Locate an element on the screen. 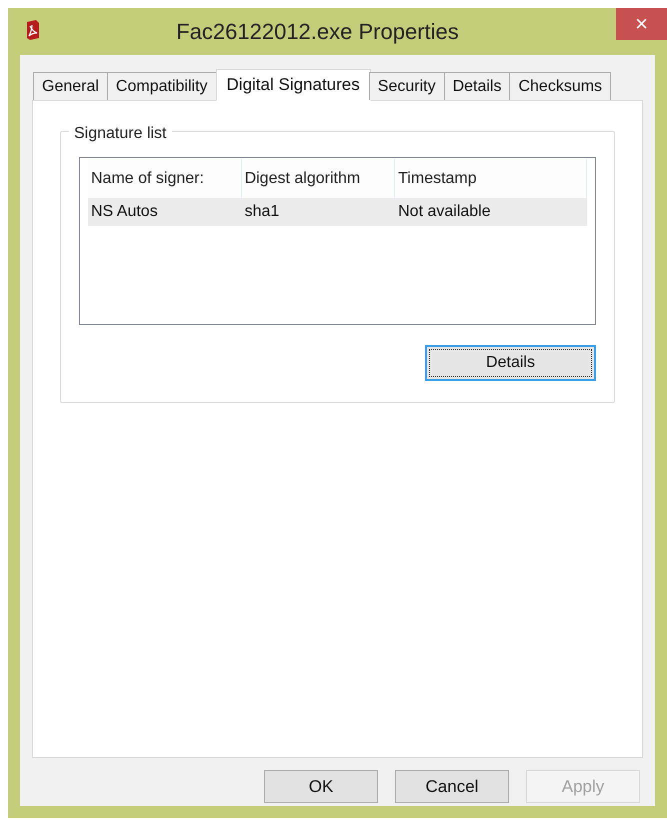  column-header: Digest algorithm is located at coordinates (319, 178).